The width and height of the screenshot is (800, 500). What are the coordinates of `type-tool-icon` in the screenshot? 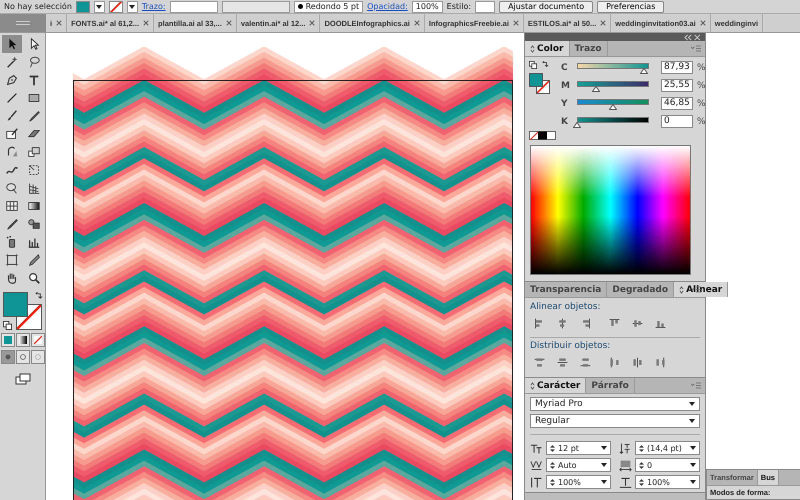 It's located at (33, 80).